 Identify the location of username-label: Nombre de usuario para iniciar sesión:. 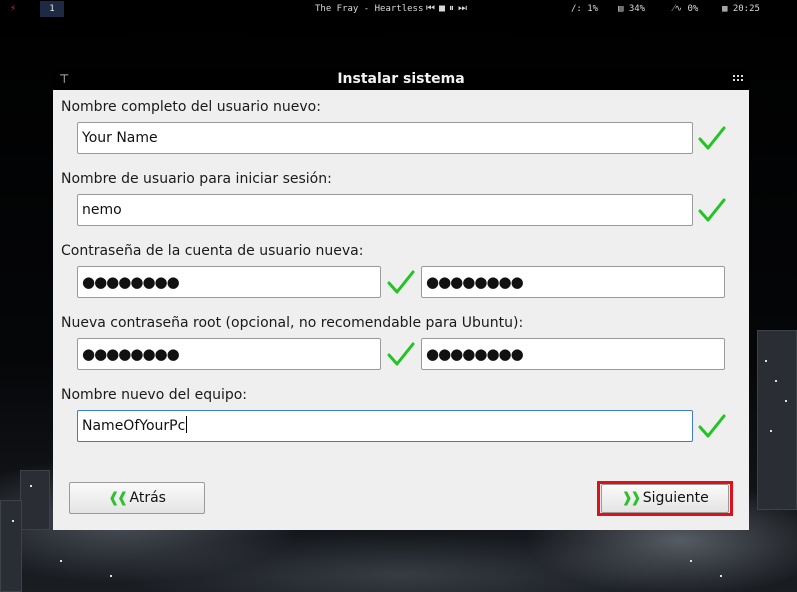
(196, 179).